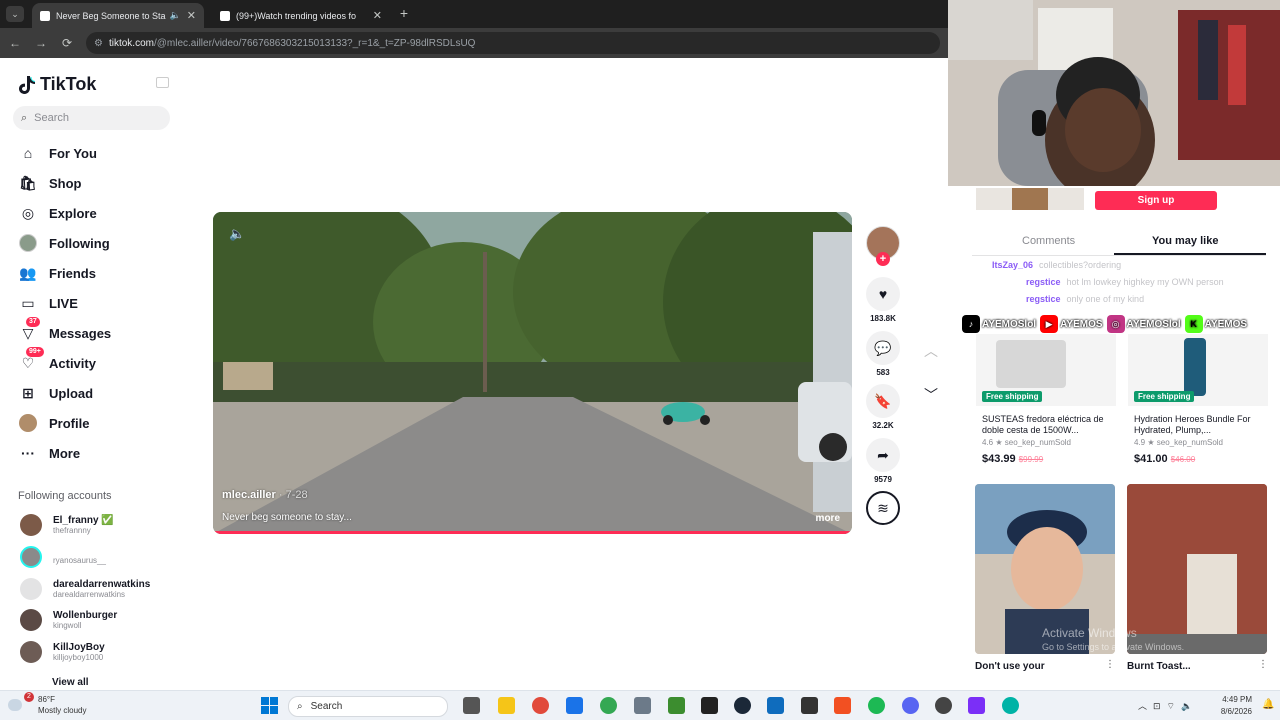 The height and width of the screenshot is (720, 1280). What do you see at coordinates (83, 520) in the screenshot?
I see `account-name: El_franny ✅` at bounding box center [83, 520].